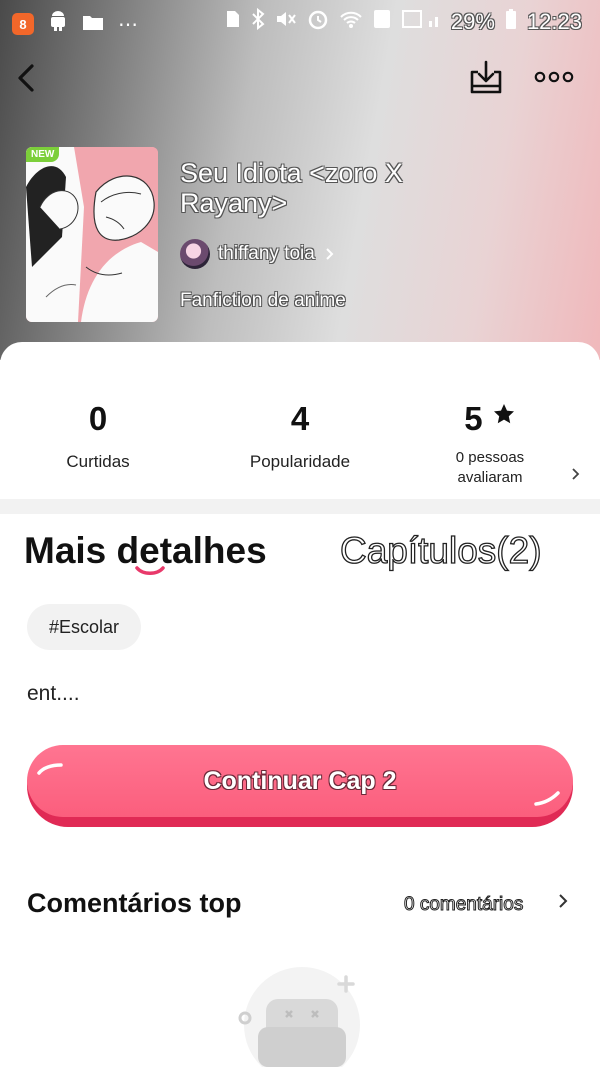 This screenshot has height=1067, width=600. I want to click on battery-icon, so click(511, 22).